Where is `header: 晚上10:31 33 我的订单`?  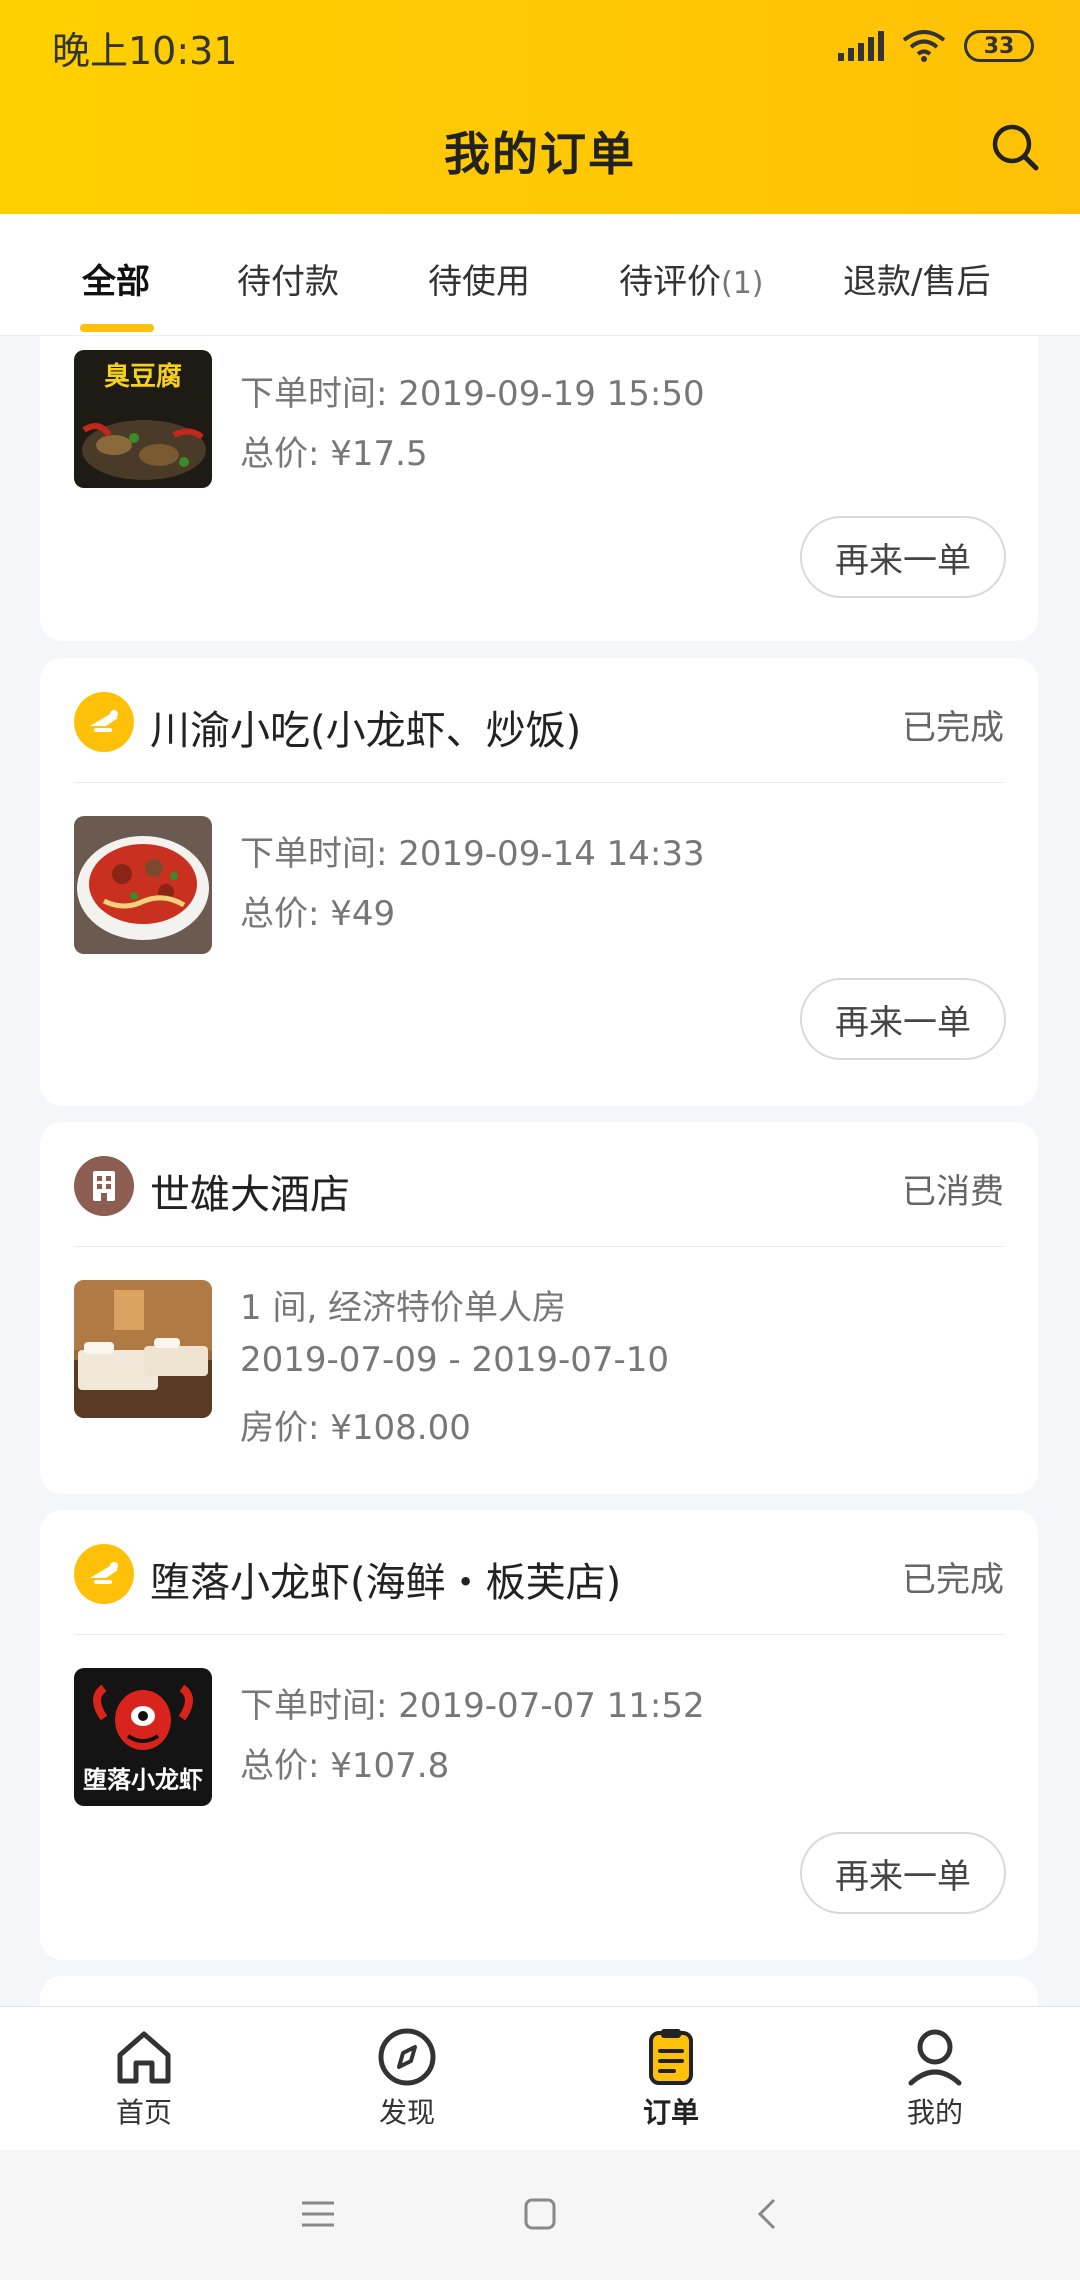
header: 晚上10:31 33 我的订单 is located at coordinates (540, 107).